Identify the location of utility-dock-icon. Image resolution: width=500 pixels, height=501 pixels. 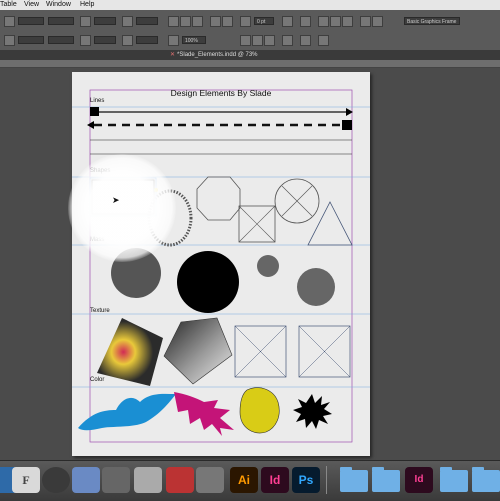
(210, 480).